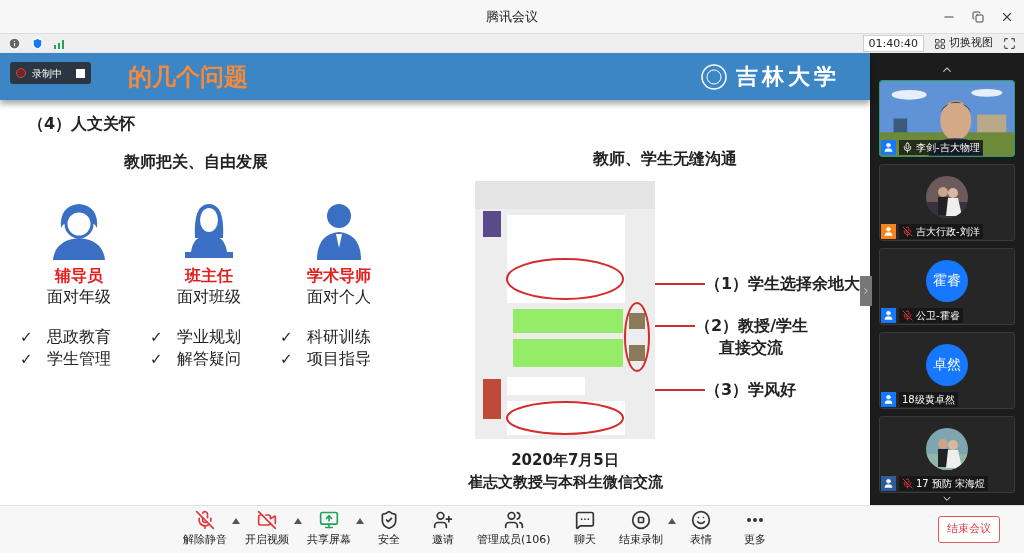 Image resolution: width=1024 pixels, height=553 pixels. Describe the element at coordinates (209, 276) in the screenshot. I see `role-title: 班主任` at that location.